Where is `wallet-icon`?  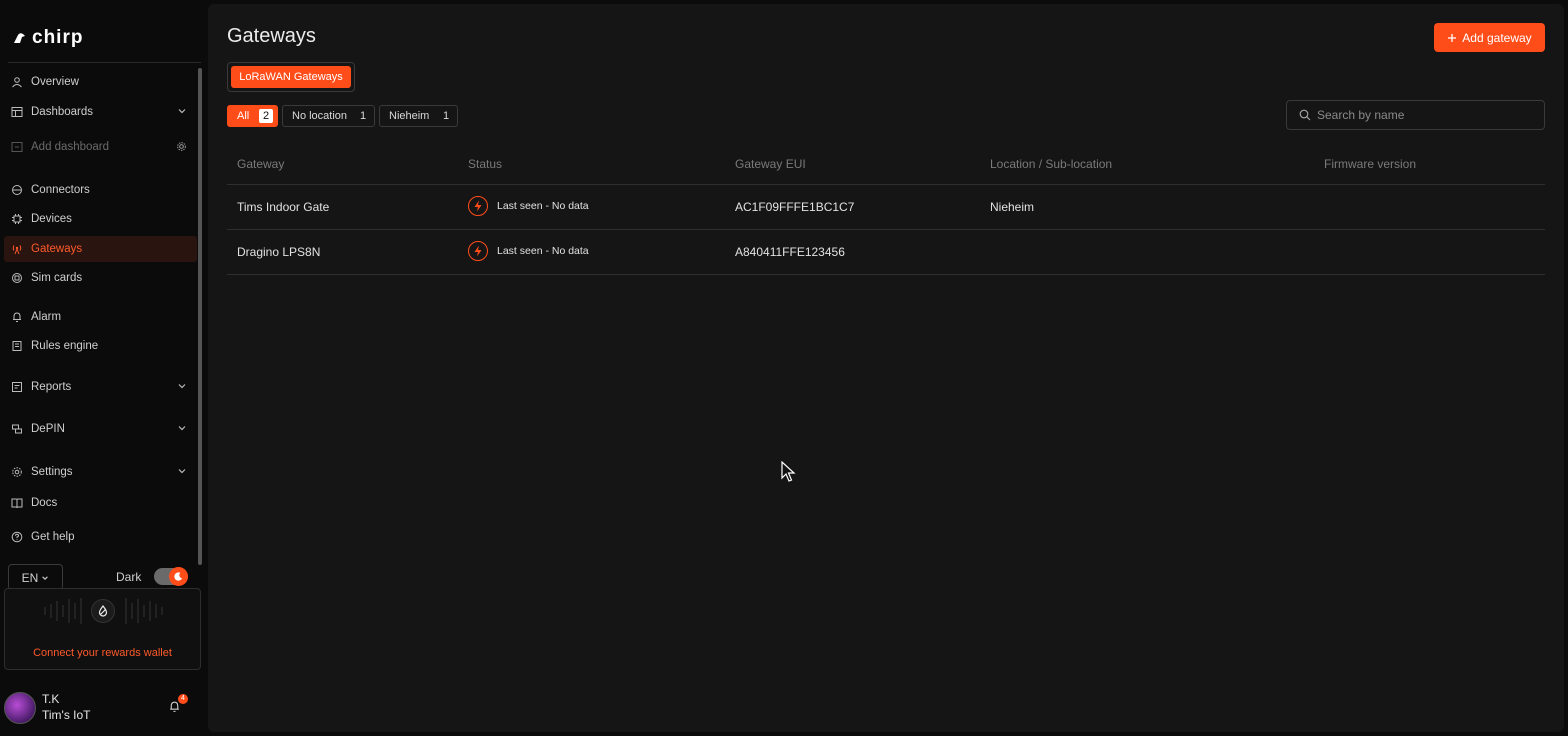 wallet-icon is located at coordinates (103, 611).